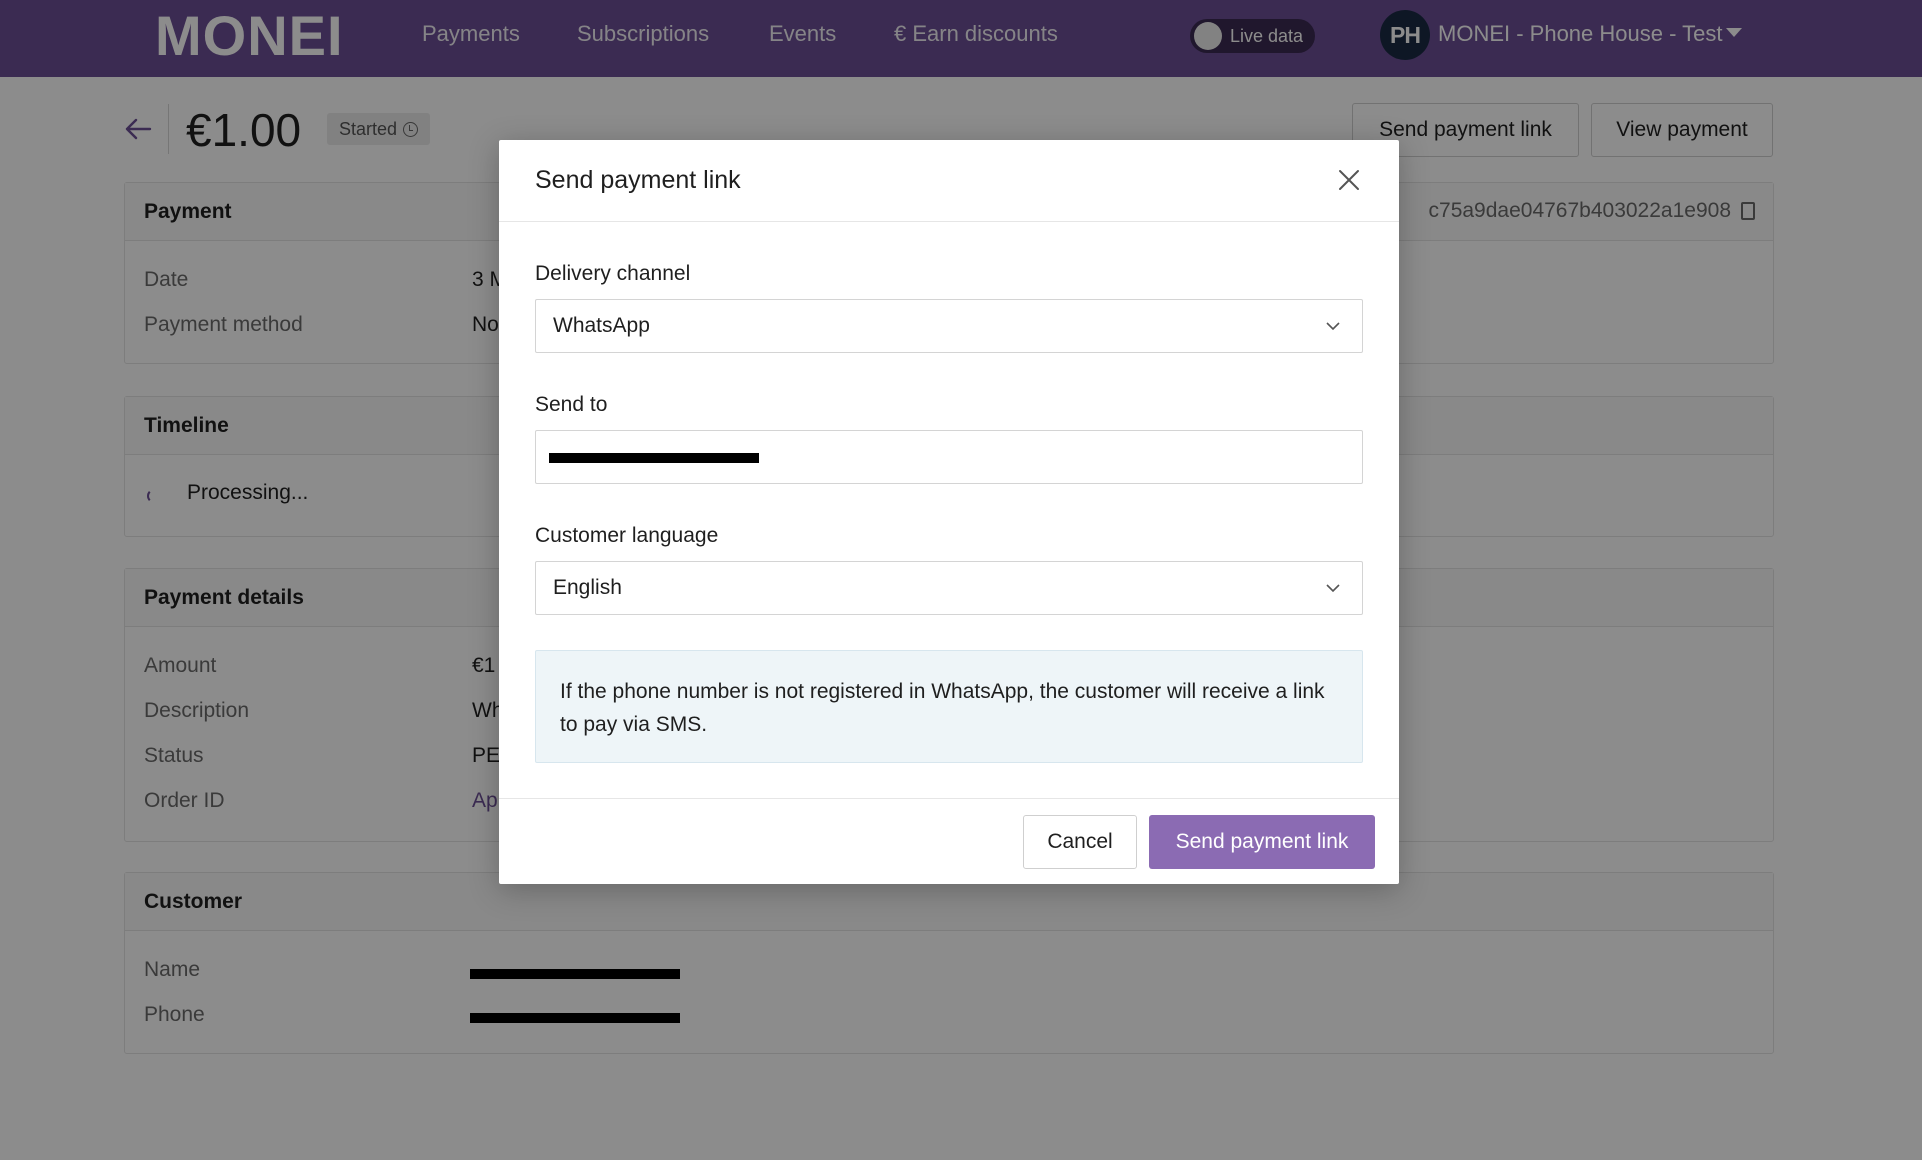 The width and height of the screenshot is (1922, 1160). Describe the element at coordinates (571, 404) in the screenshot. I see `send-to-label: Send to` at that location.